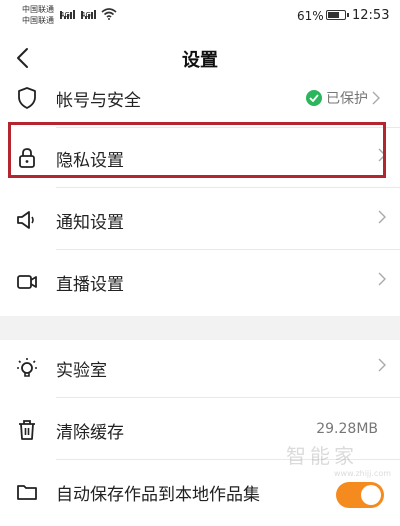 The width and height of the screenshot is (400, 526). I want to click on status-bar: 中国联通 中国联通 4G 4G 61% 12:53, so click(200, 17).